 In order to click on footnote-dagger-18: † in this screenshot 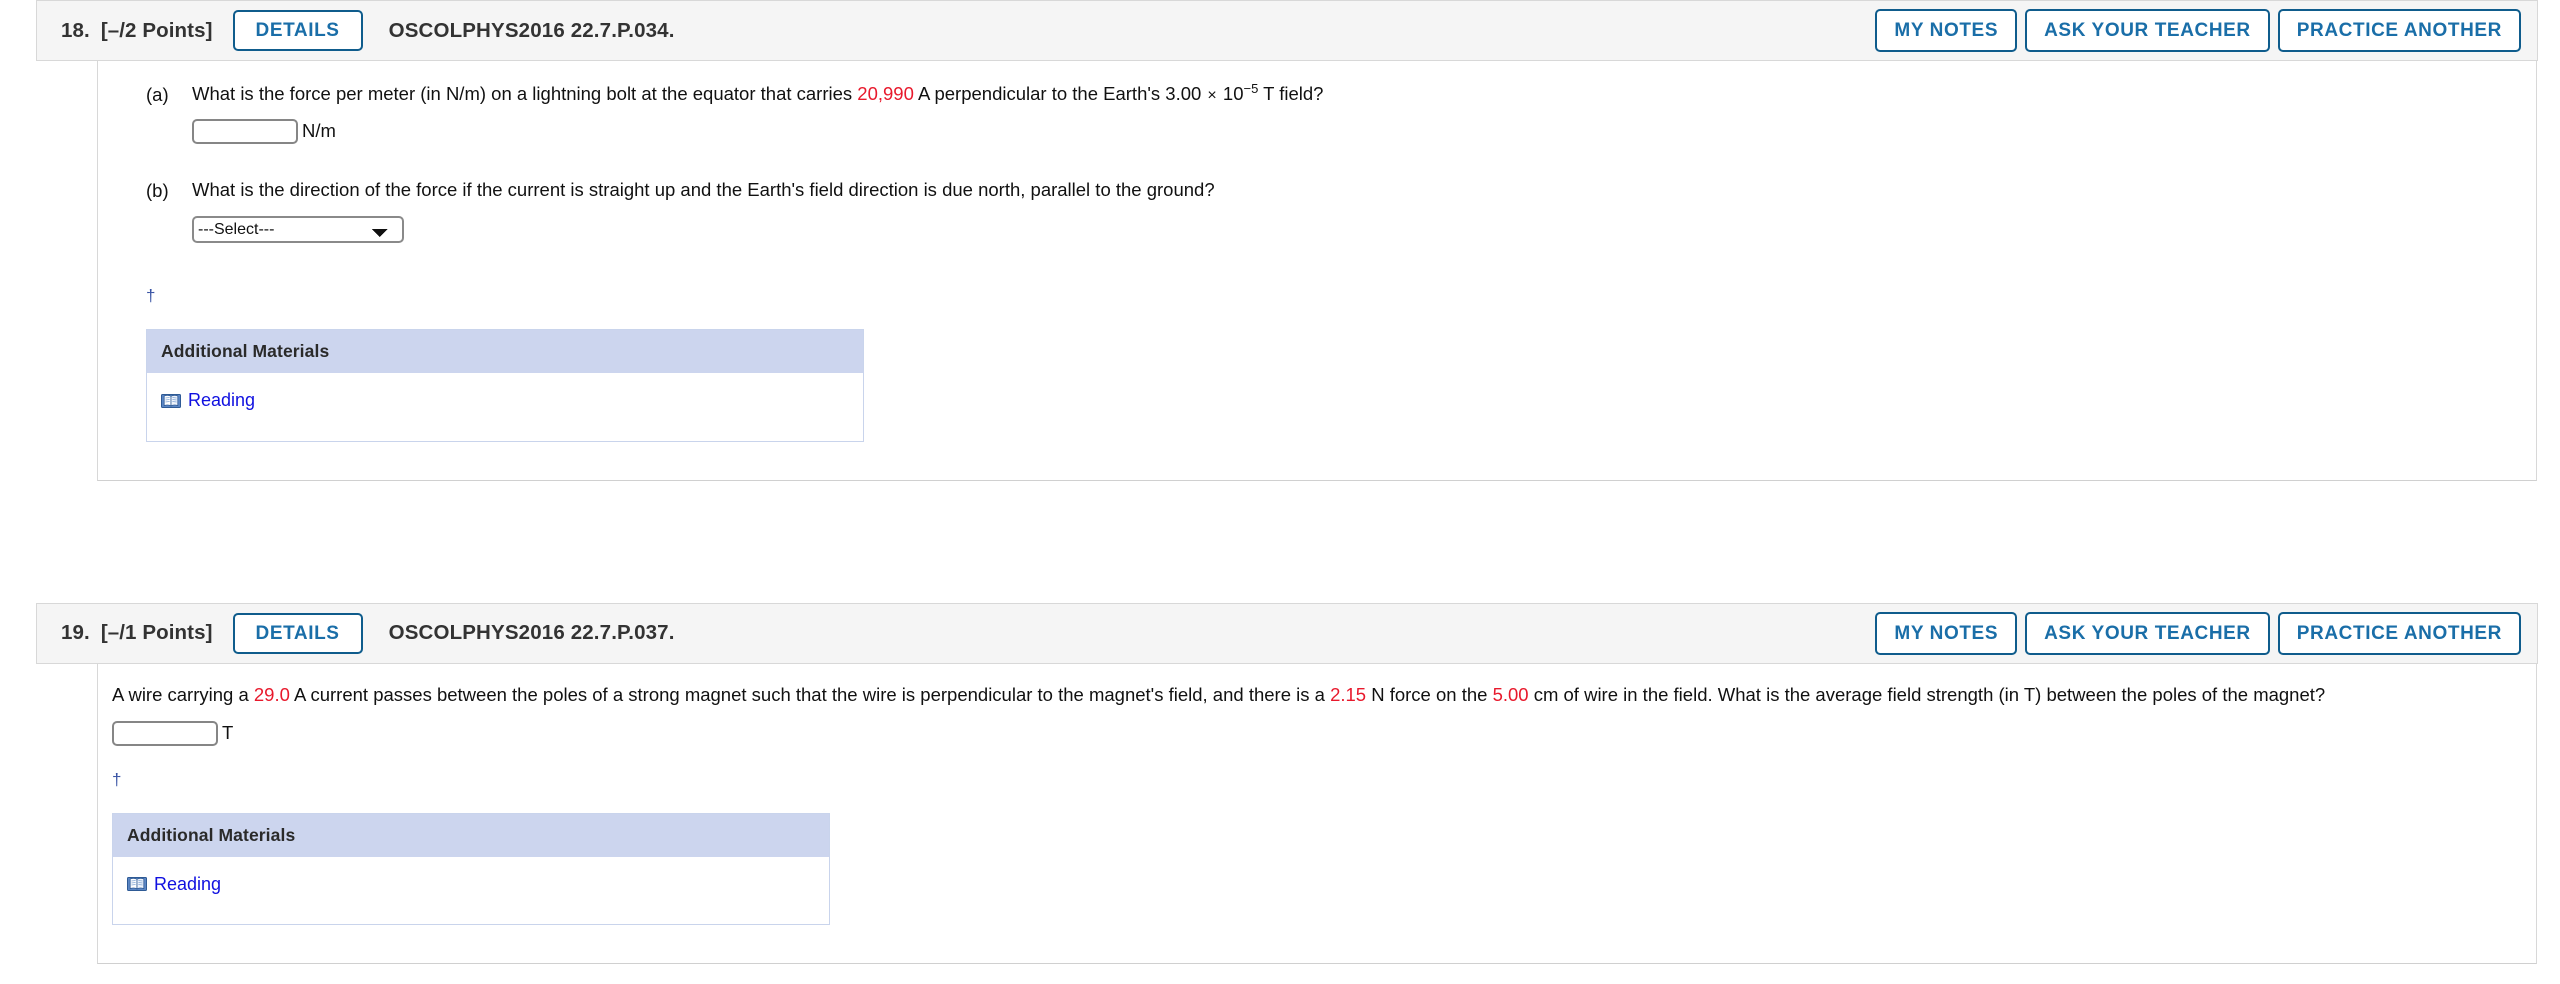, I will do `click(1317, 295)`.